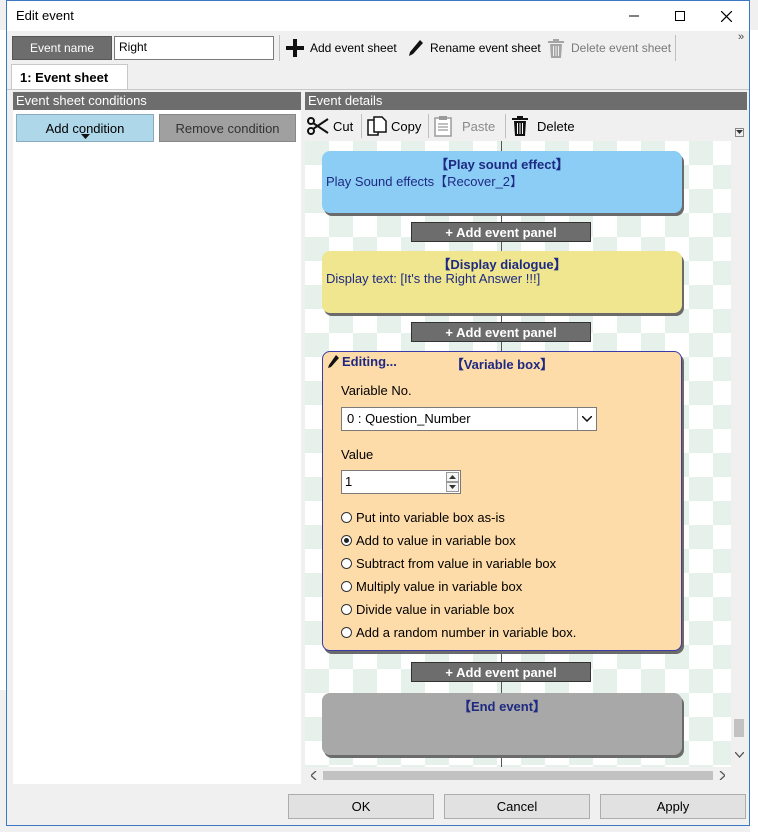 The width and height of the screenshot is (758, 832). What do you see at coordinates (343, 126) in the screenshot?
I see `cut-label: Cut` at bounding box center [343, 126].